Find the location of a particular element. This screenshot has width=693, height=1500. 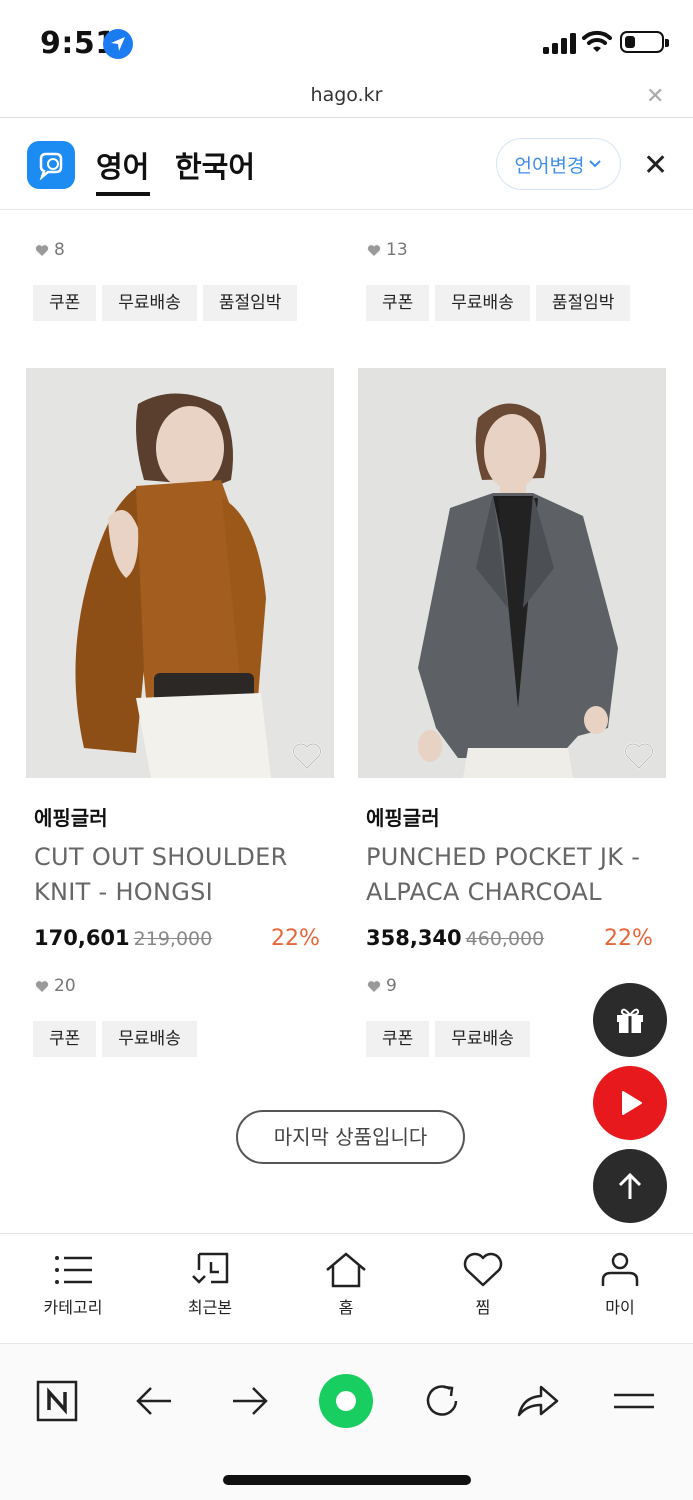

reload-icon is located at coordinates (442, 1400).